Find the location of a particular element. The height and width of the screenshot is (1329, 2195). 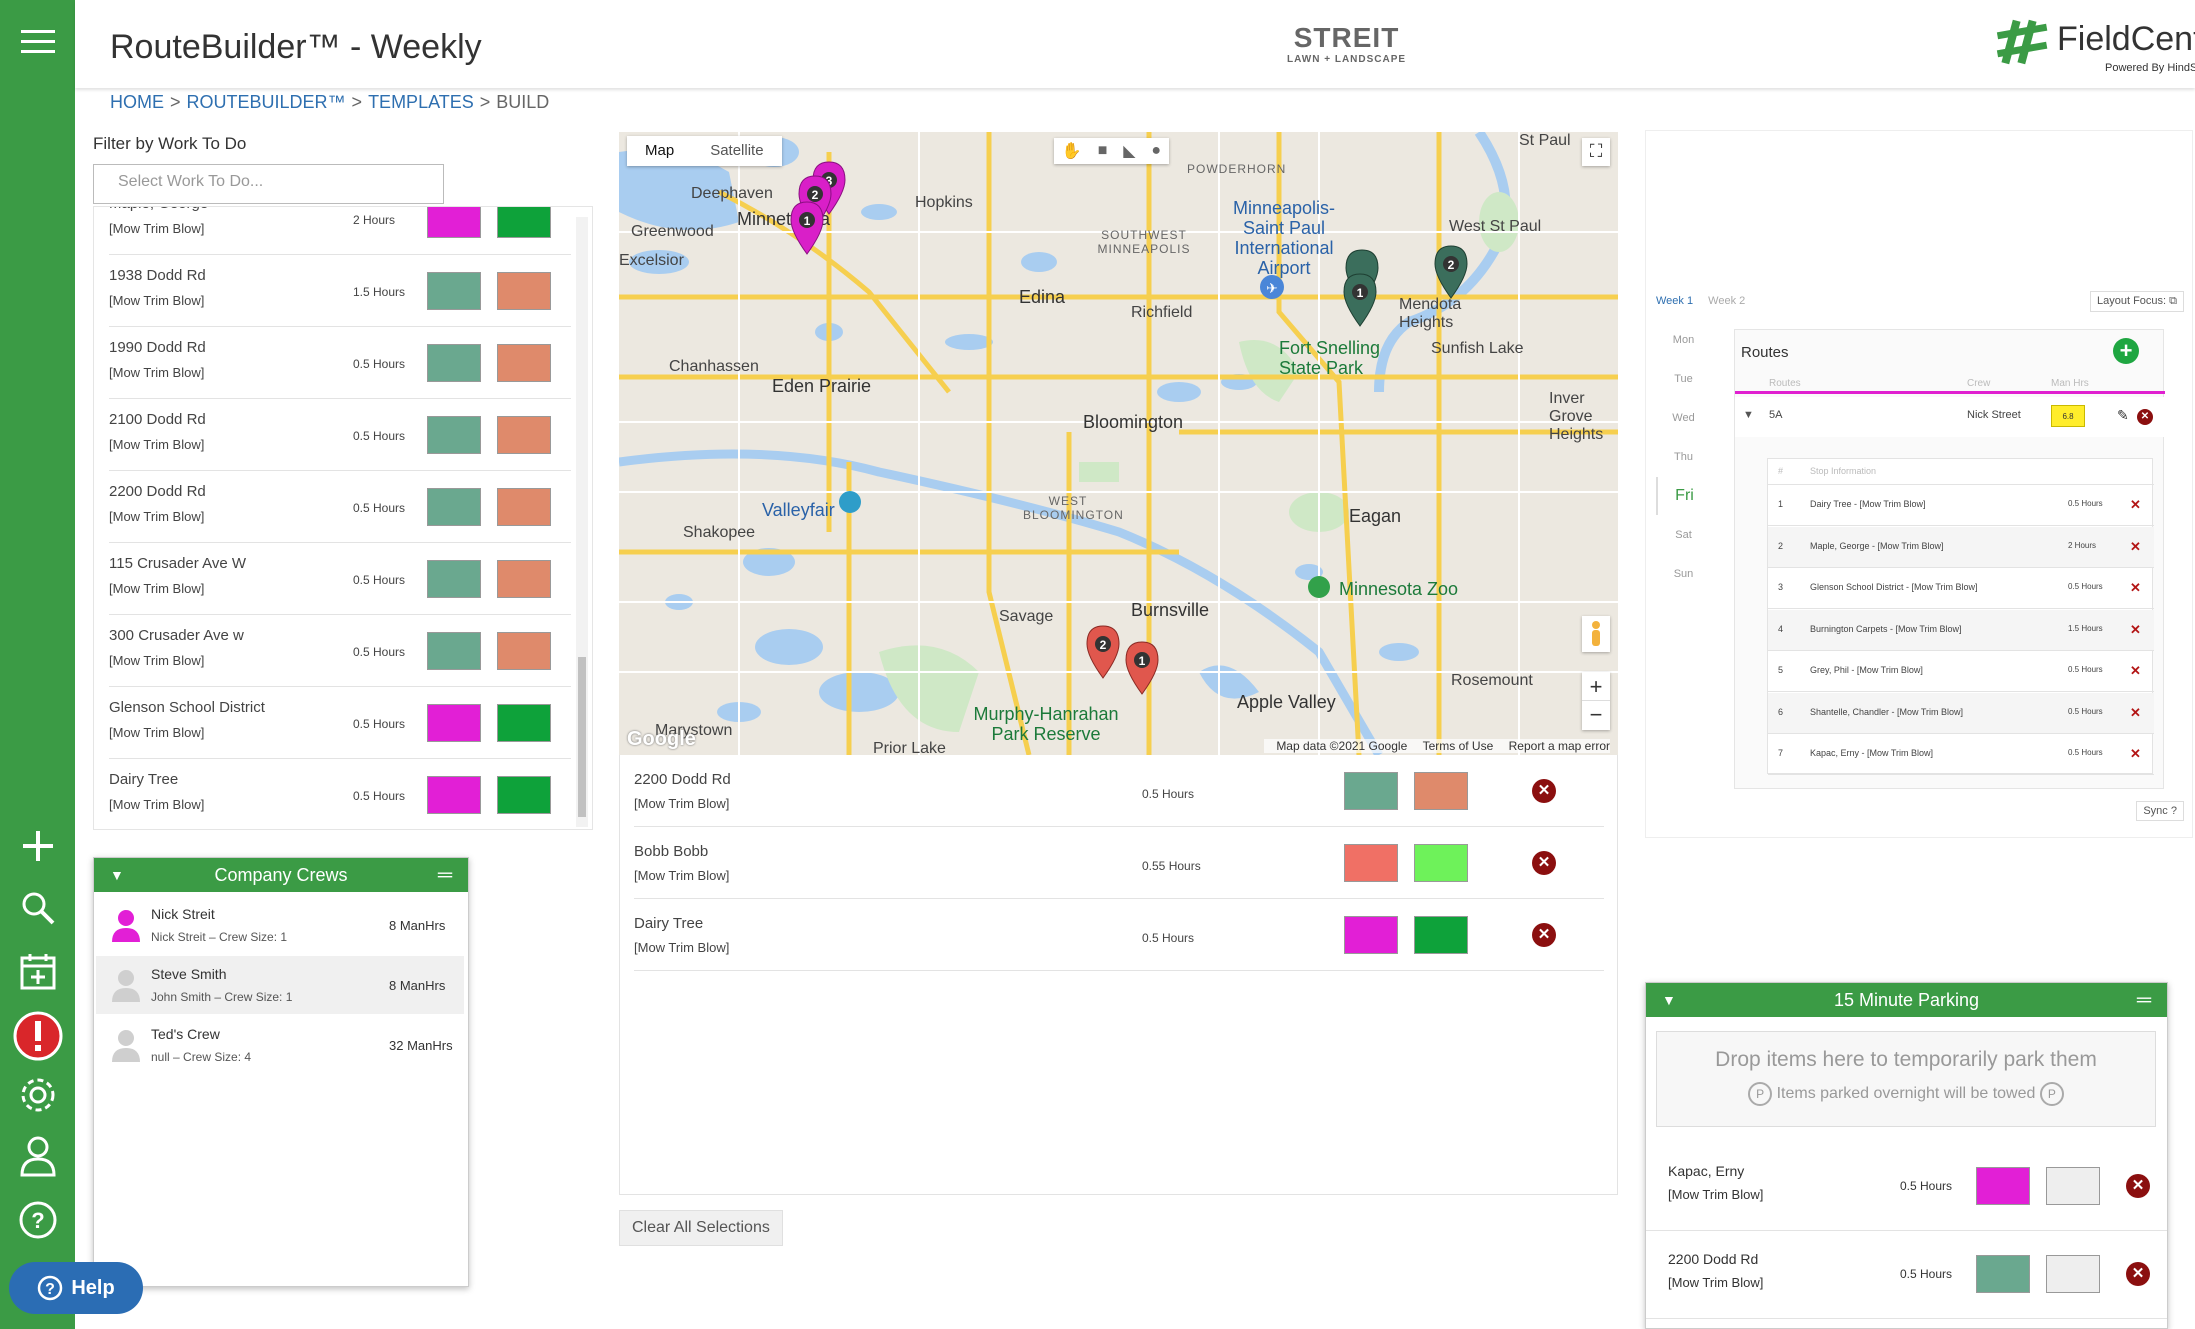

gear-icon is located at coordinates (37, 1095).